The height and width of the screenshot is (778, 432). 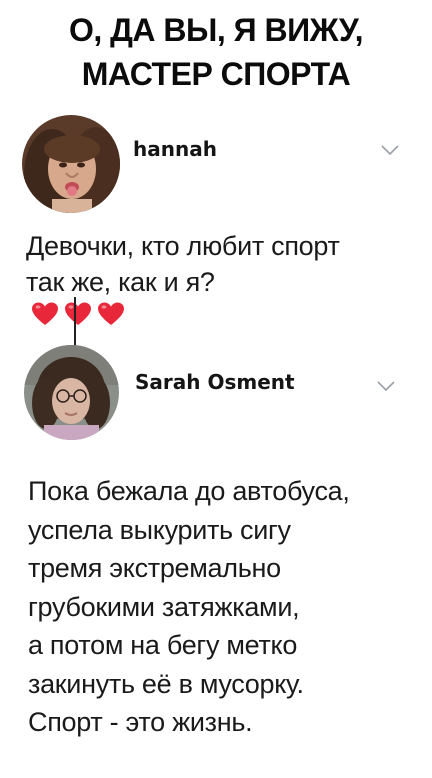 I want to click on reply-text-line-7: Спорт - это жизнь., so click(x=140, y=722).